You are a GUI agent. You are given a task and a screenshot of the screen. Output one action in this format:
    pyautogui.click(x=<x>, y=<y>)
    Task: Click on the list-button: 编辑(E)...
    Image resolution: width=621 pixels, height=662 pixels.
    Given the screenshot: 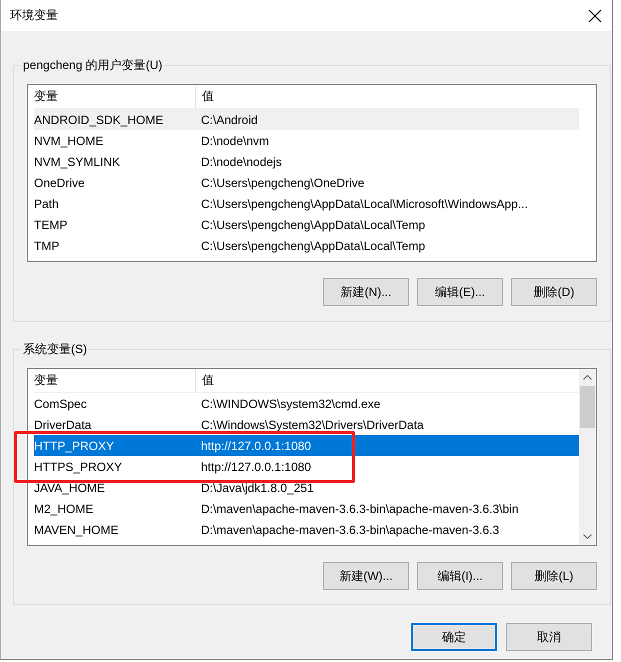 What is the action you would take?
    pyautogui.click(x=460, y=292)
    